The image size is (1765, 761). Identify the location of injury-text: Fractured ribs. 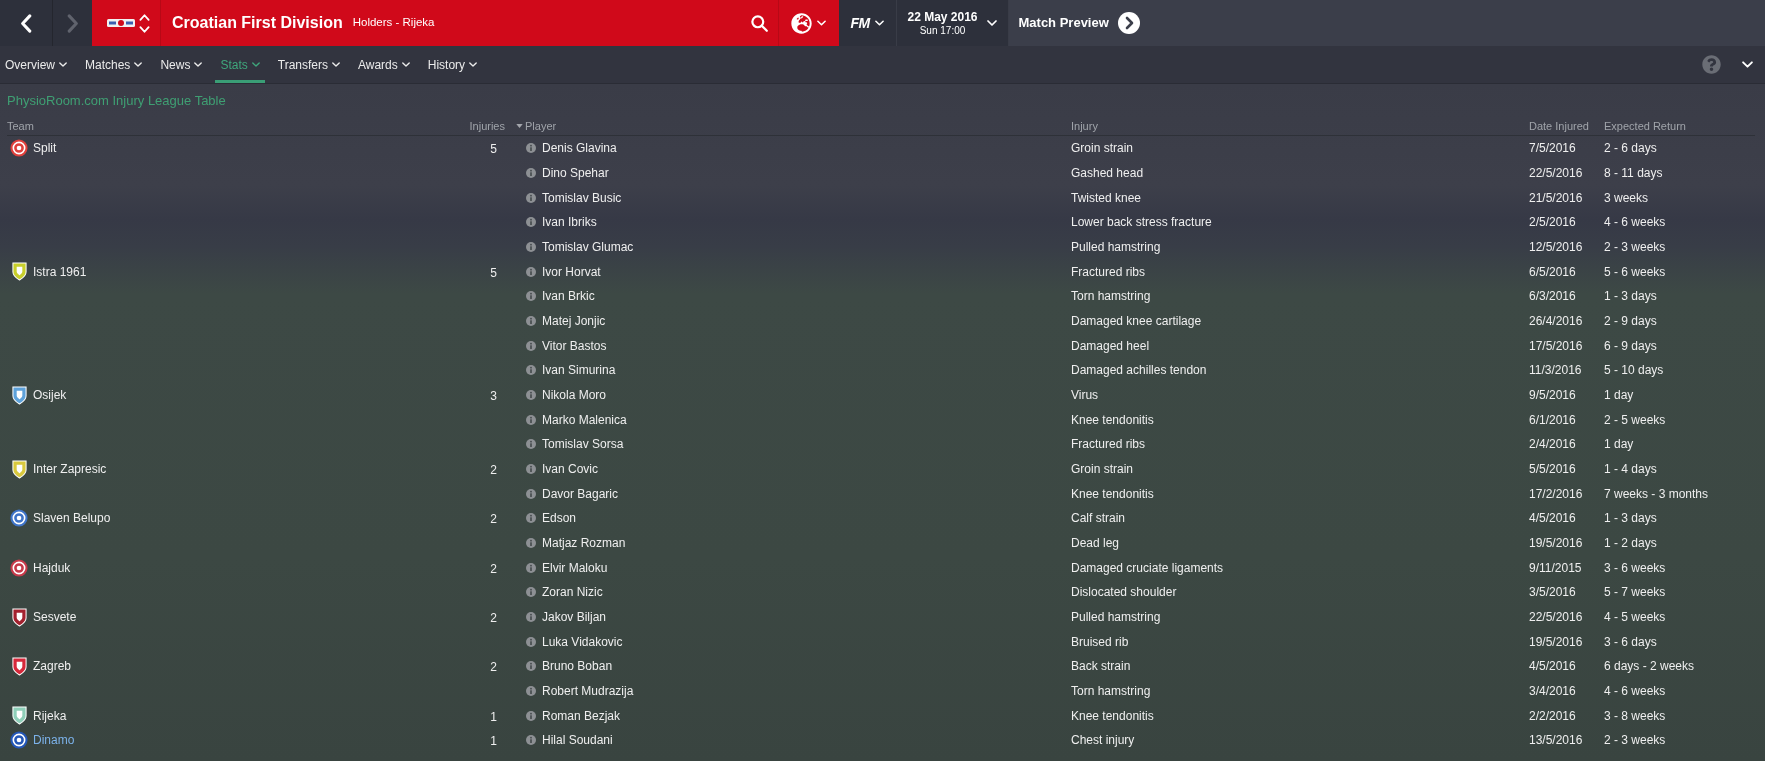
(1108, 271).